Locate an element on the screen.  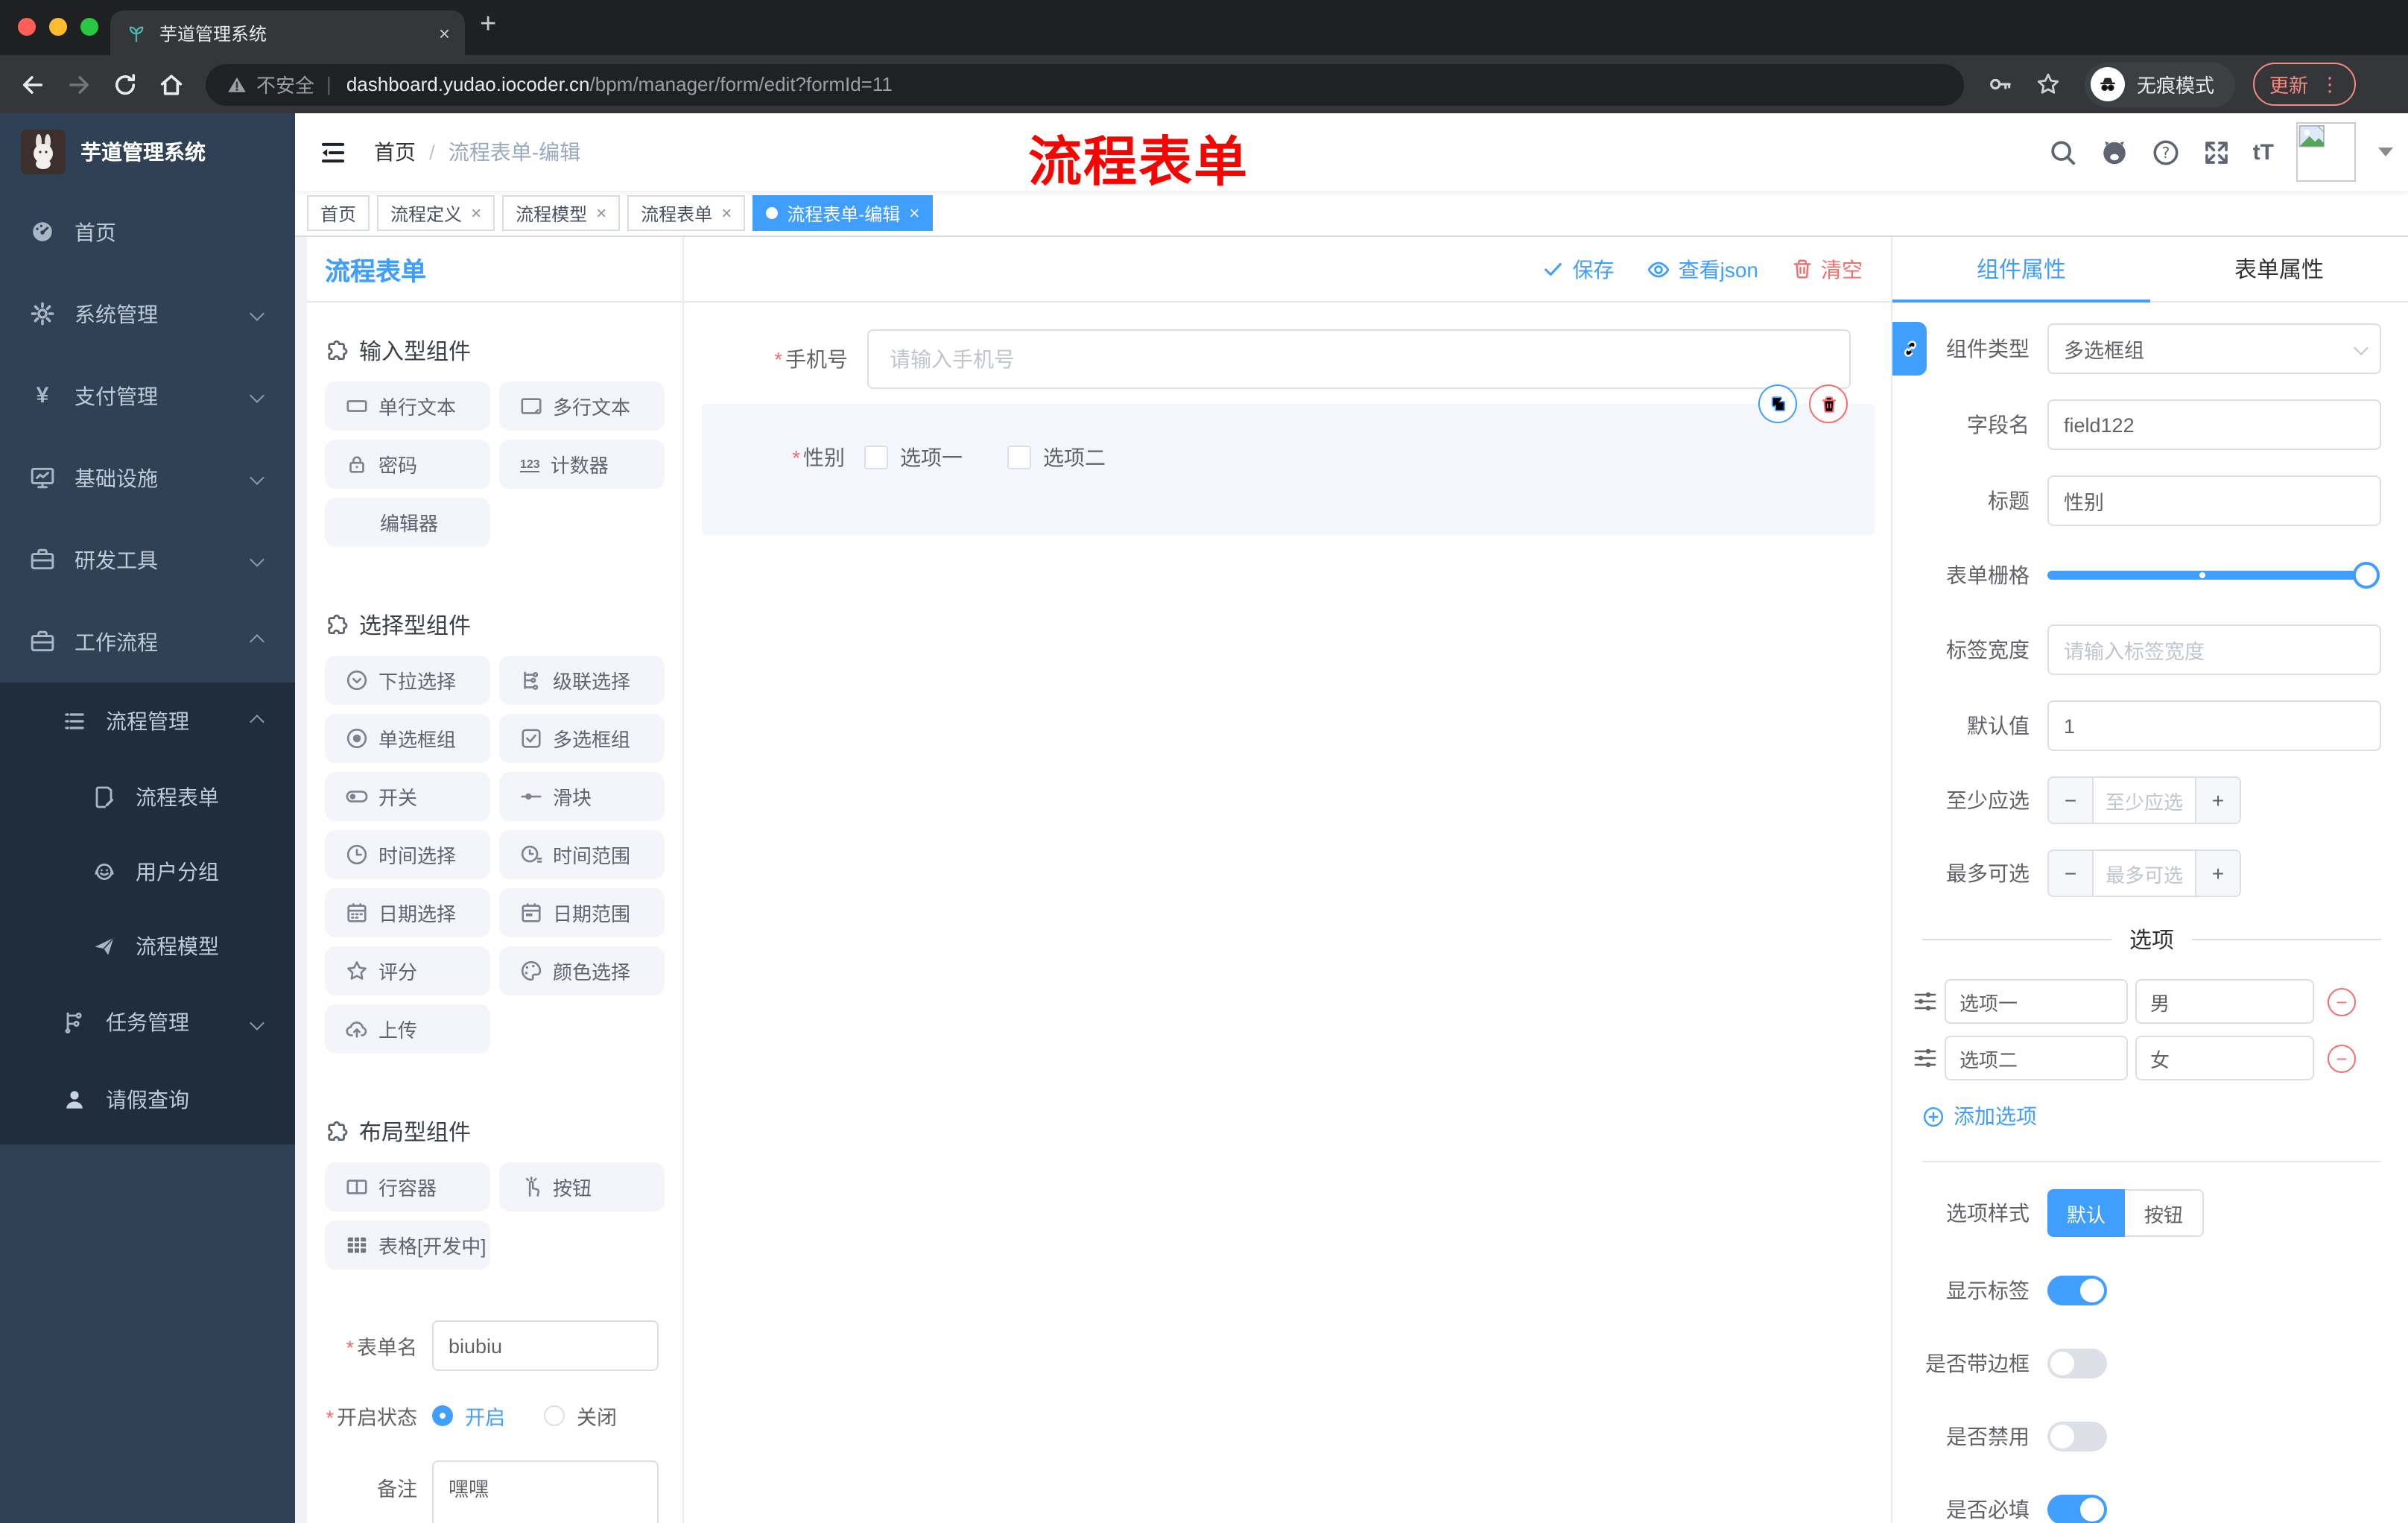
palette-item-upload: 上传 is located at coordinates (407, 1029).